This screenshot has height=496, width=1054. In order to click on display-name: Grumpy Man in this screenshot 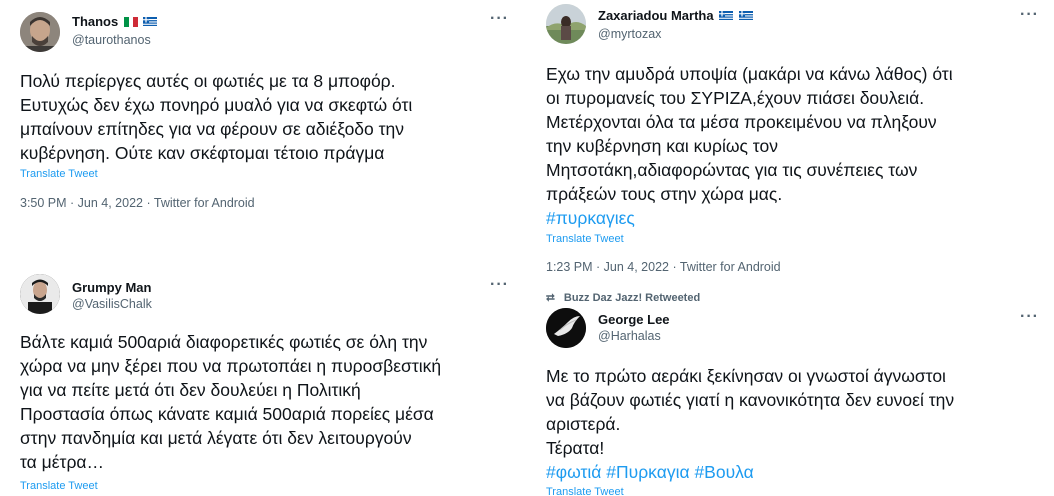, I will do `click(111, 287)`.